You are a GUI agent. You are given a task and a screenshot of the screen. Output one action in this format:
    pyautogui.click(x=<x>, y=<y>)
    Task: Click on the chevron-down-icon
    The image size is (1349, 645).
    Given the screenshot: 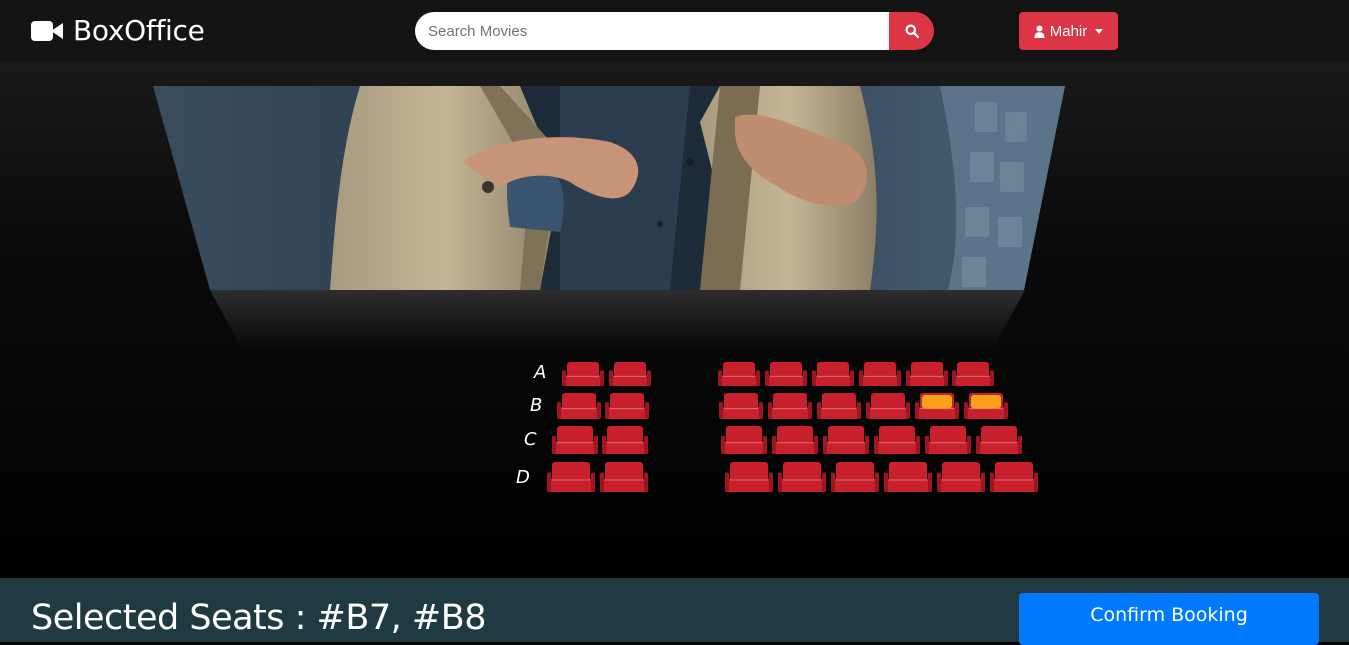 What is the action you would take?
    pyautogui.click(x=1099, y=31)
    